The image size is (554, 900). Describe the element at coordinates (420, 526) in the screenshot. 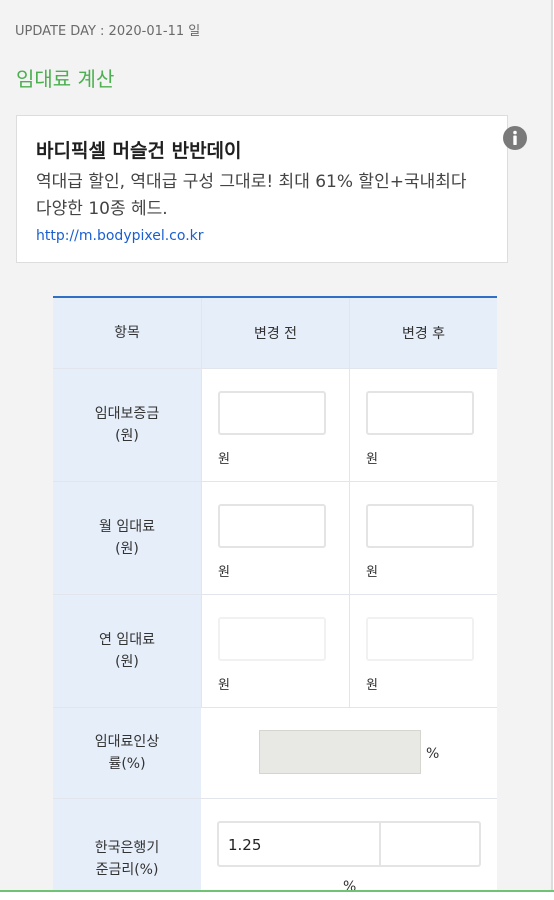

I see `monthly-rent-after-input` at that location.